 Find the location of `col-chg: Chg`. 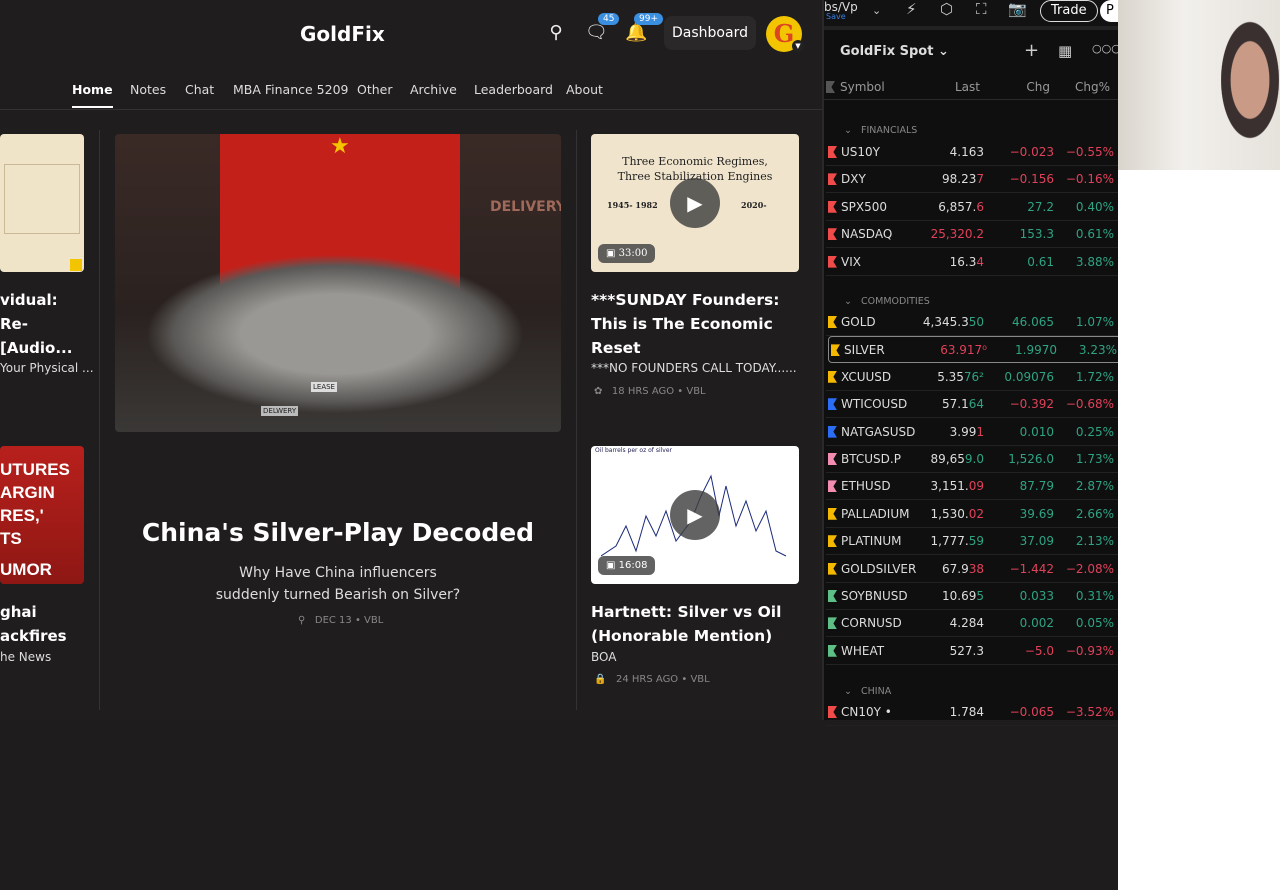

col-chg: Chg is located at coordinates (1038, 87).